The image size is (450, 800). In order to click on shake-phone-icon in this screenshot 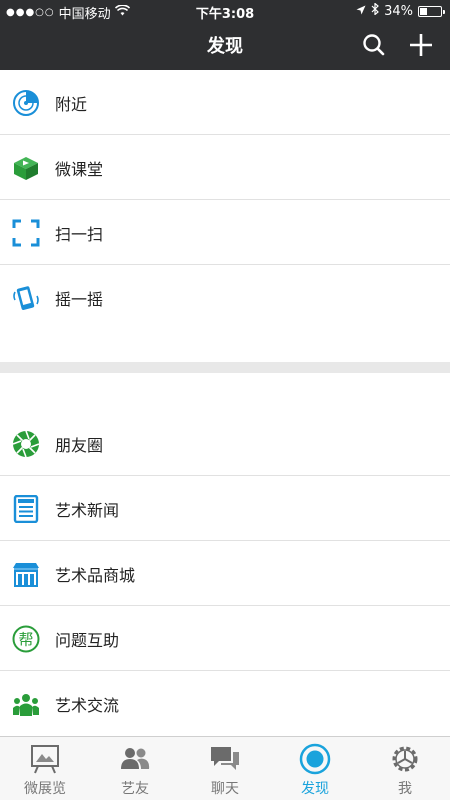, I will do `click(26, 298)`.